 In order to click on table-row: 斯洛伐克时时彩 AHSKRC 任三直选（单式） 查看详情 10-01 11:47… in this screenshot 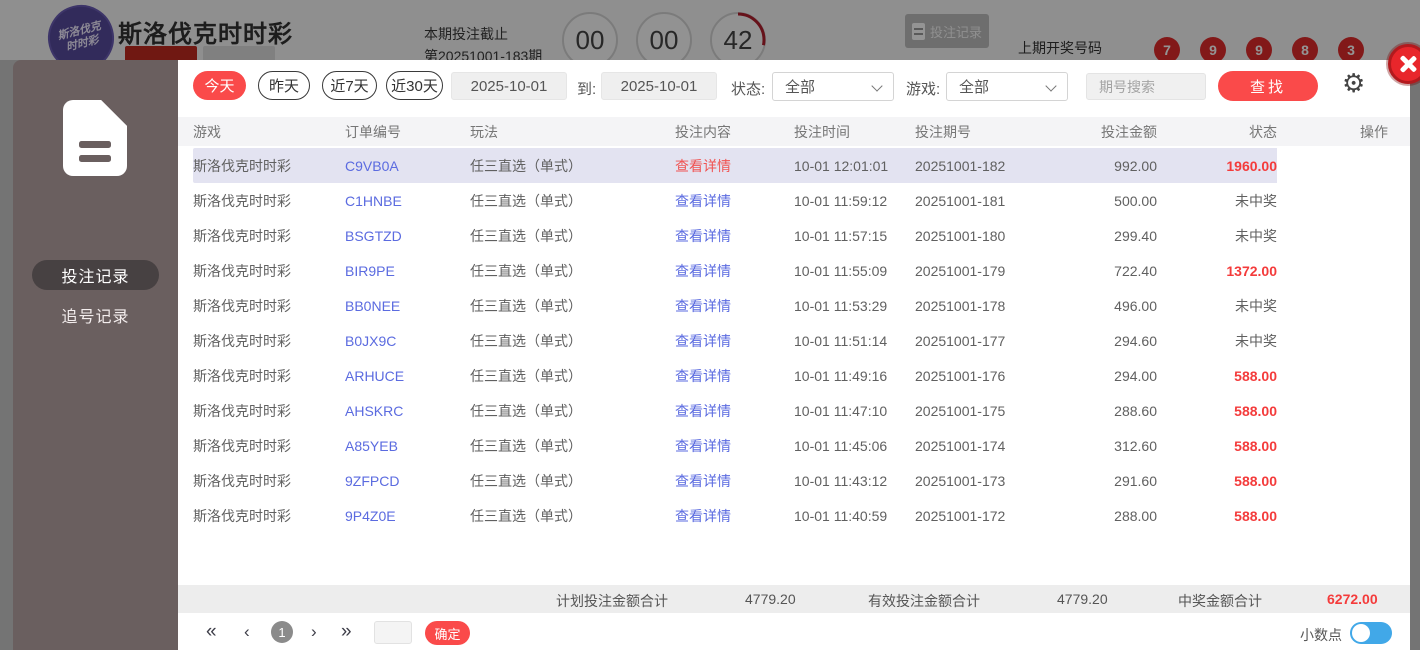, I will do `click(794, 410)`.